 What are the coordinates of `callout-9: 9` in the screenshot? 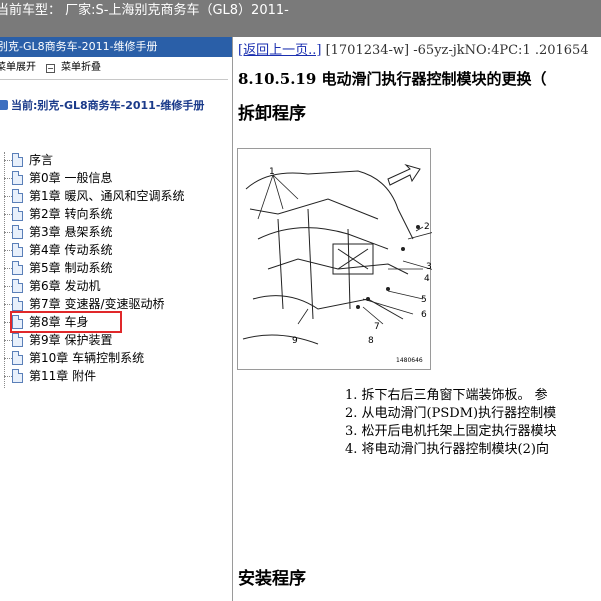 It's located at (295, 341).